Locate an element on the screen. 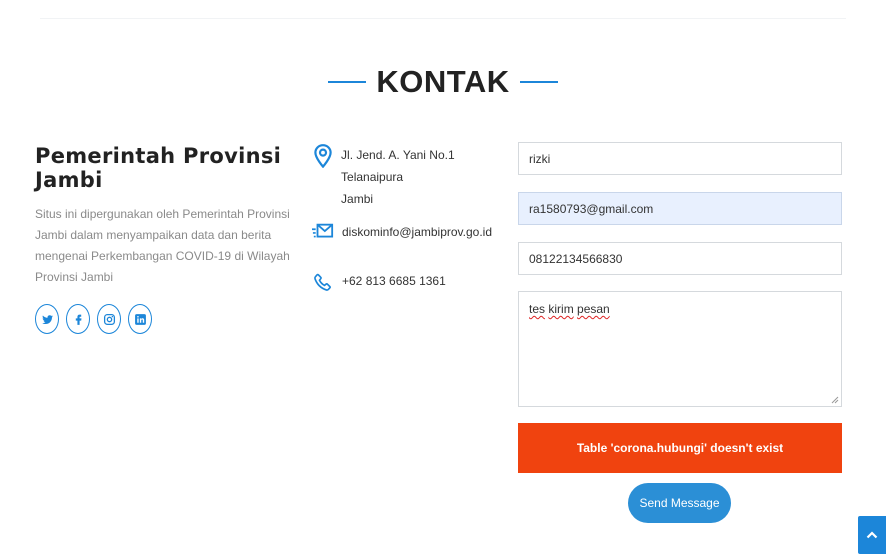  address-line-1: Jl. Jend. A. Yani No.1 Telanaipura is located at coordinates (398, 166).